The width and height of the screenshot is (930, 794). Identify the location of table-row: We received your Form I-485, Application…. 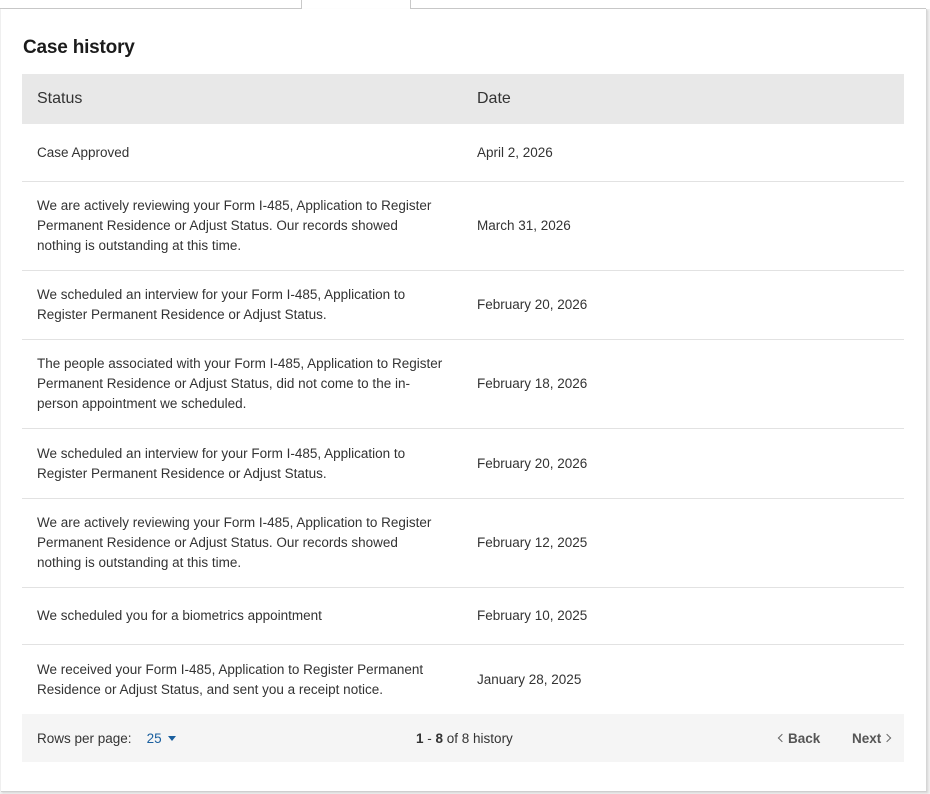
(463, 679).